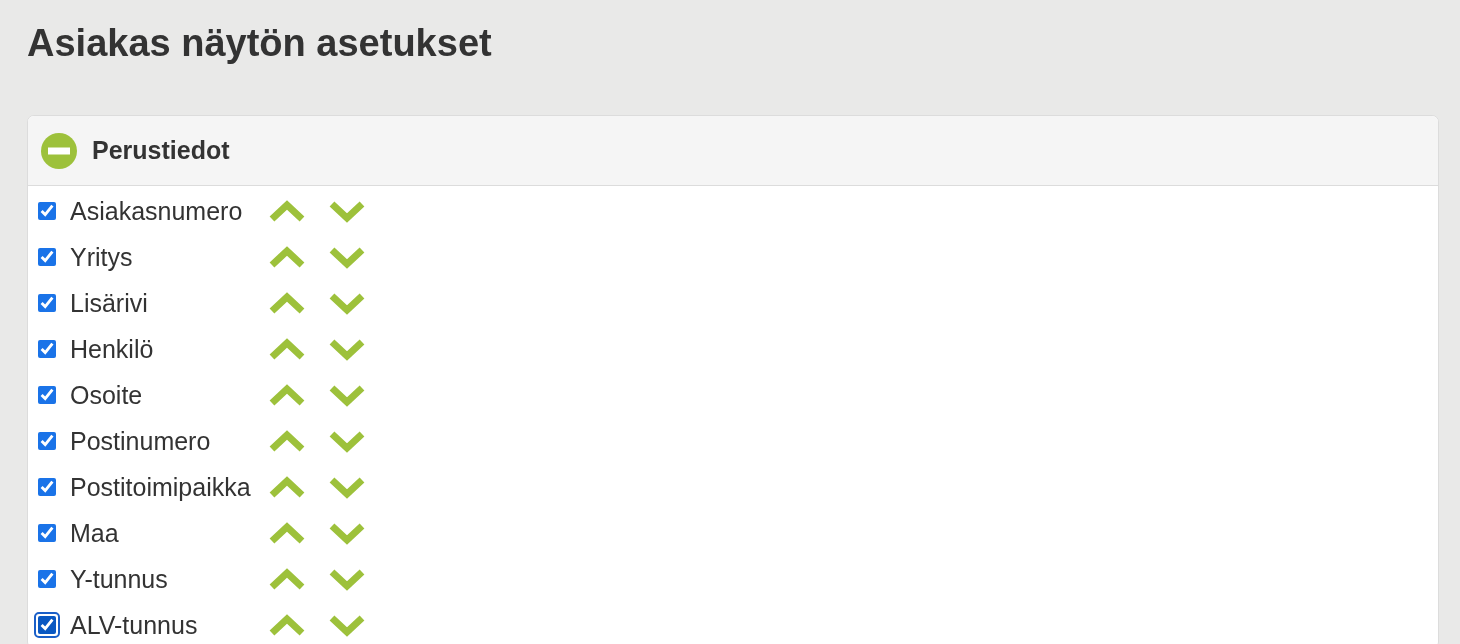 This screenshot has height=644, width=1460. What do you see at coordinates (141, 441) in the screenshot?
I see `field-label: Postinumero` at bounding box center [141, 441].